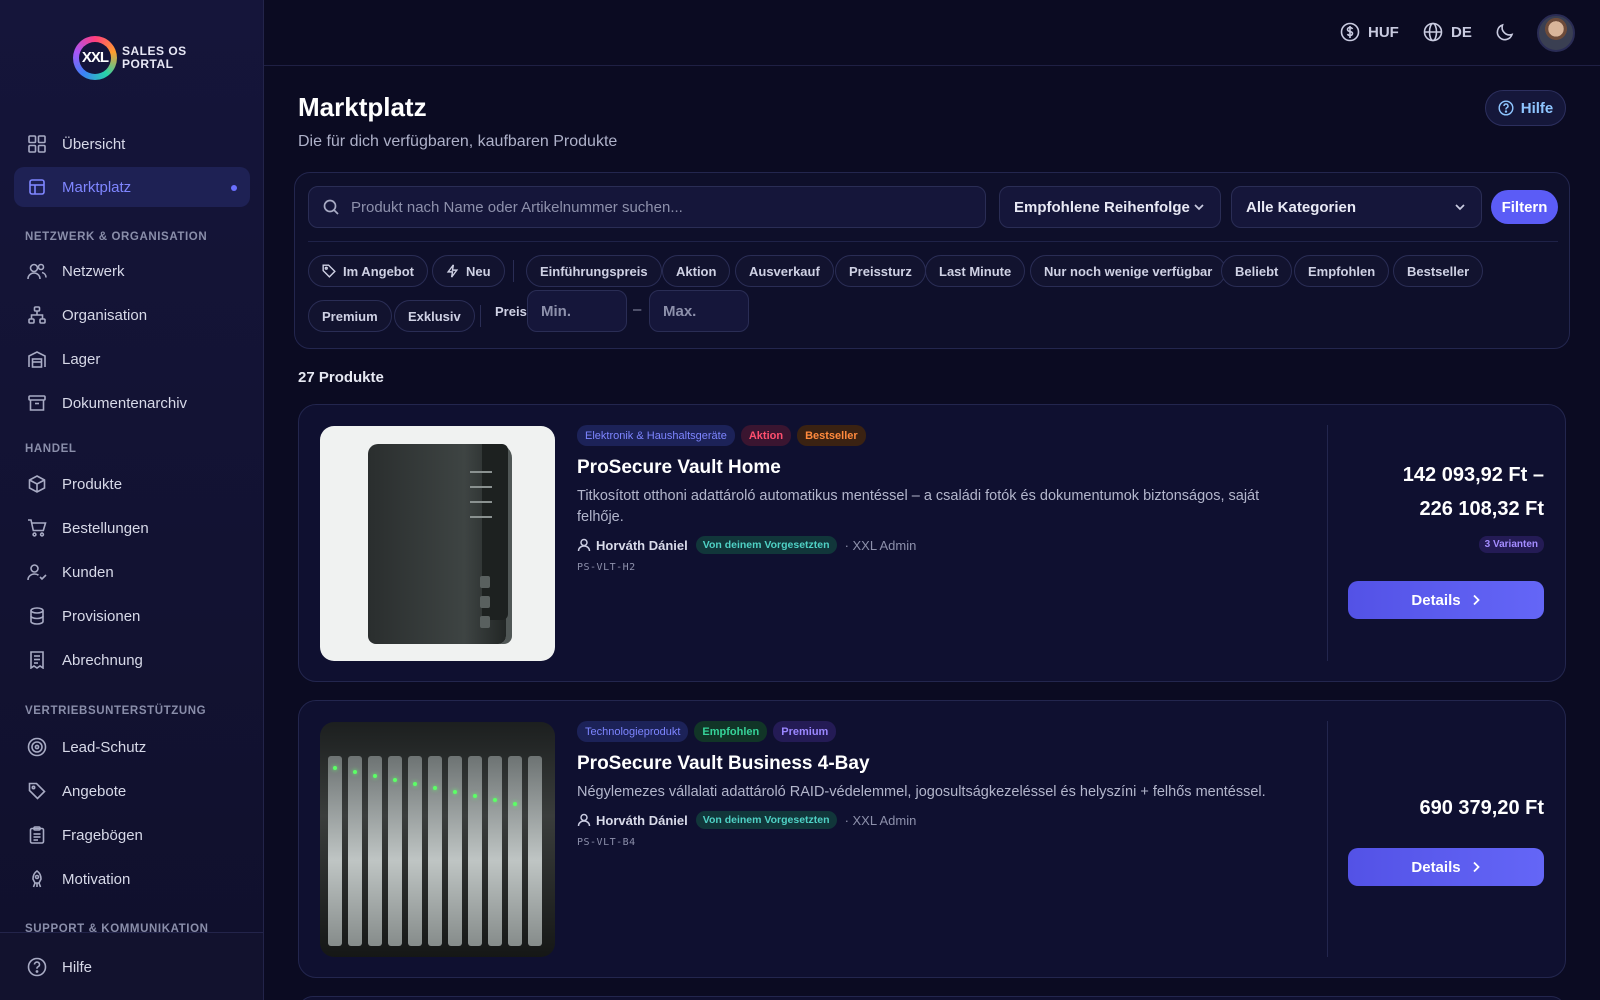  Describe the element at coordinates (125, 403) in the screenshot. I see `sidebar-item-label: Dokumentenarchiv` at that location.